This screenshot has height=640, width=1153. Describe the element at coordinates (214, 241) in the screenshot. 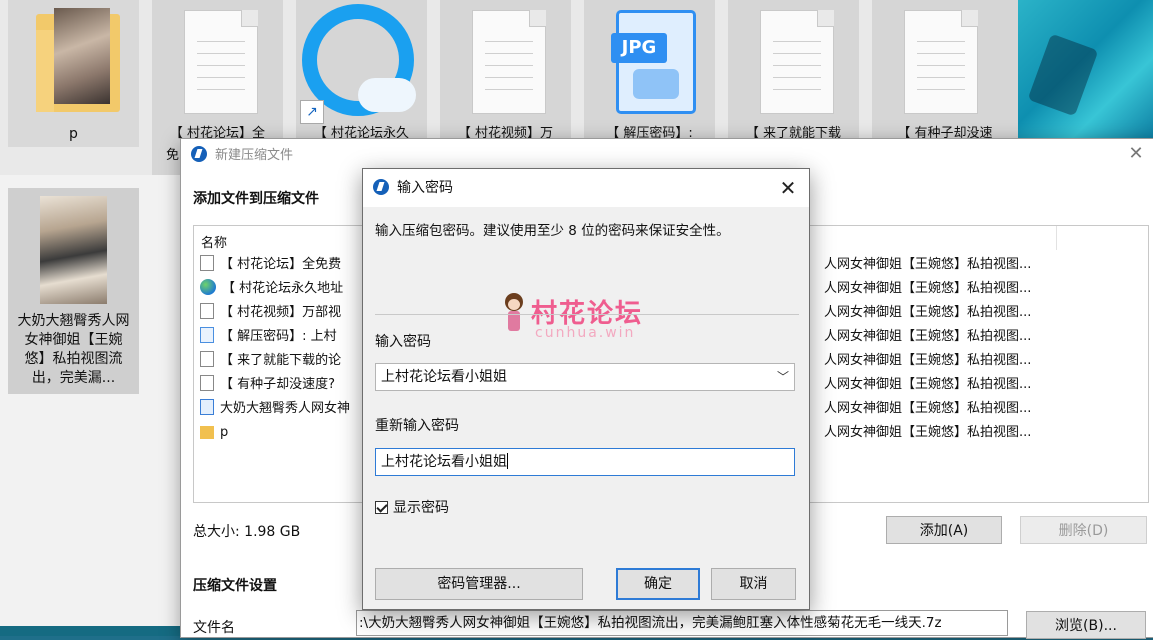

I see `column-header-name: 名称` at that location.